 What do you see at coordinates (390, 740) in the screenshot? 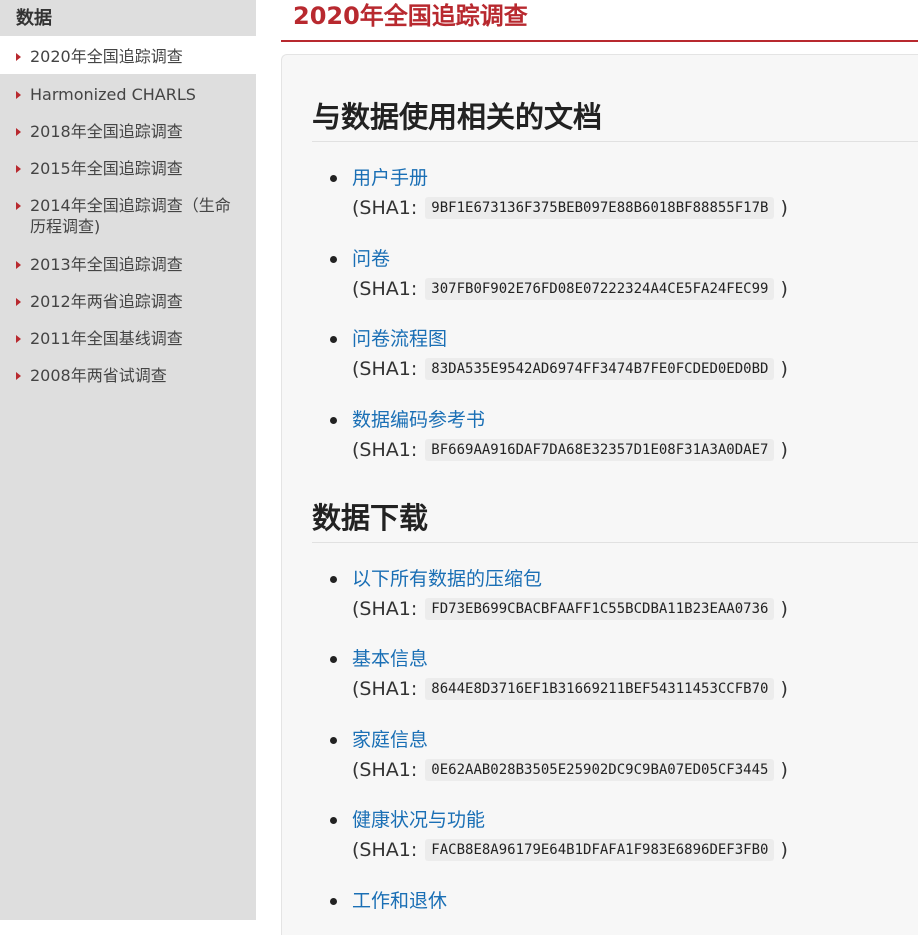
I see `doc-link-family-info: 家庭信息` at bounding box center [390, 740].